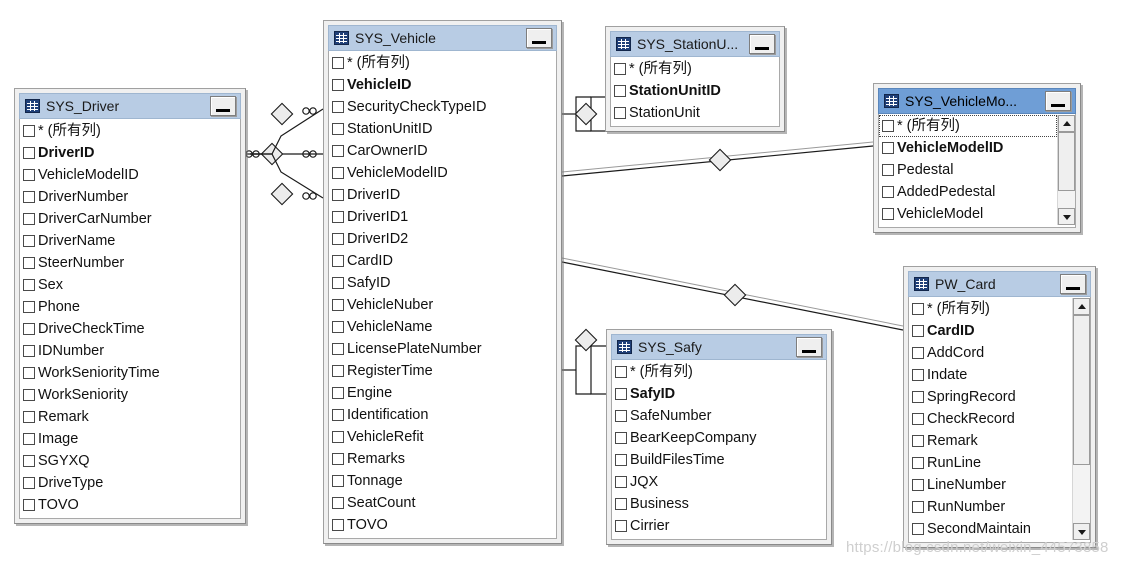 Image resolution: width=1125 pixels, height=568 pixels. I want to click on field-row: Pedestal, so click(968, 170).